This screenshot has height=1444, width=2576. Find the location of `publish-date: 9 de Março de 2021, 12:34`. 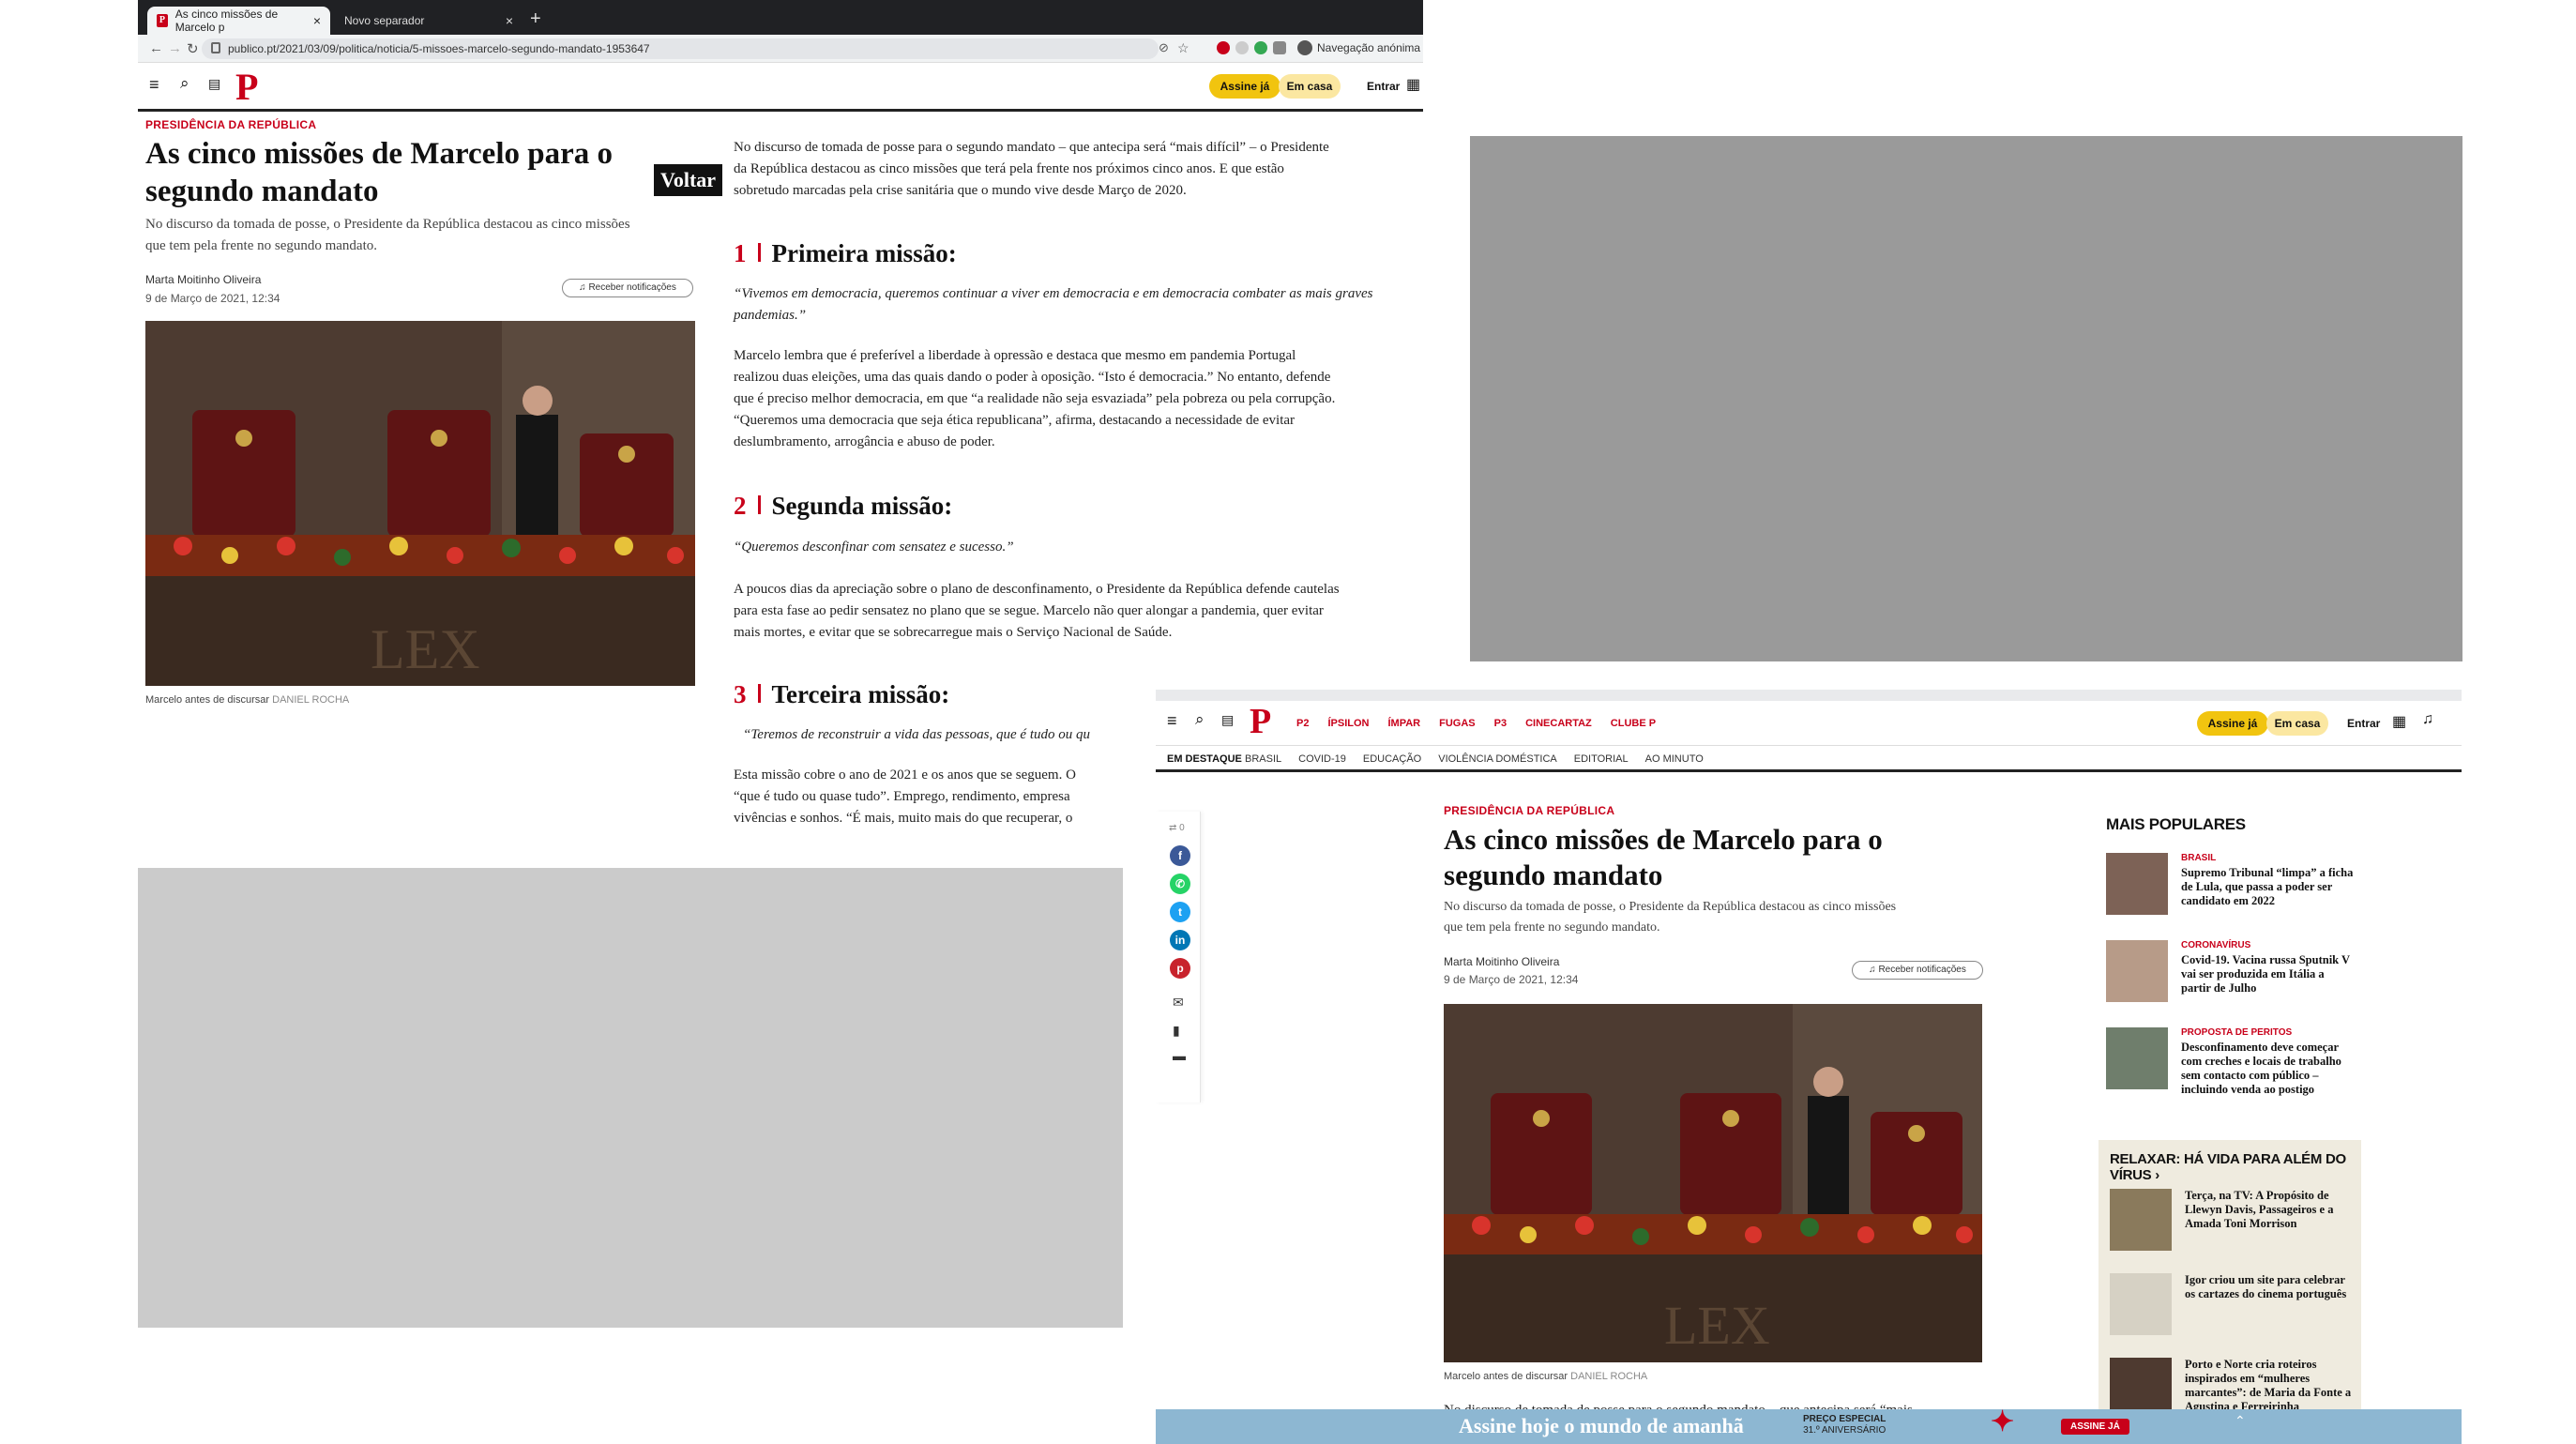

publish-date: 9 de Março de 2021, 12:34 is located at coordinates (212, 298).